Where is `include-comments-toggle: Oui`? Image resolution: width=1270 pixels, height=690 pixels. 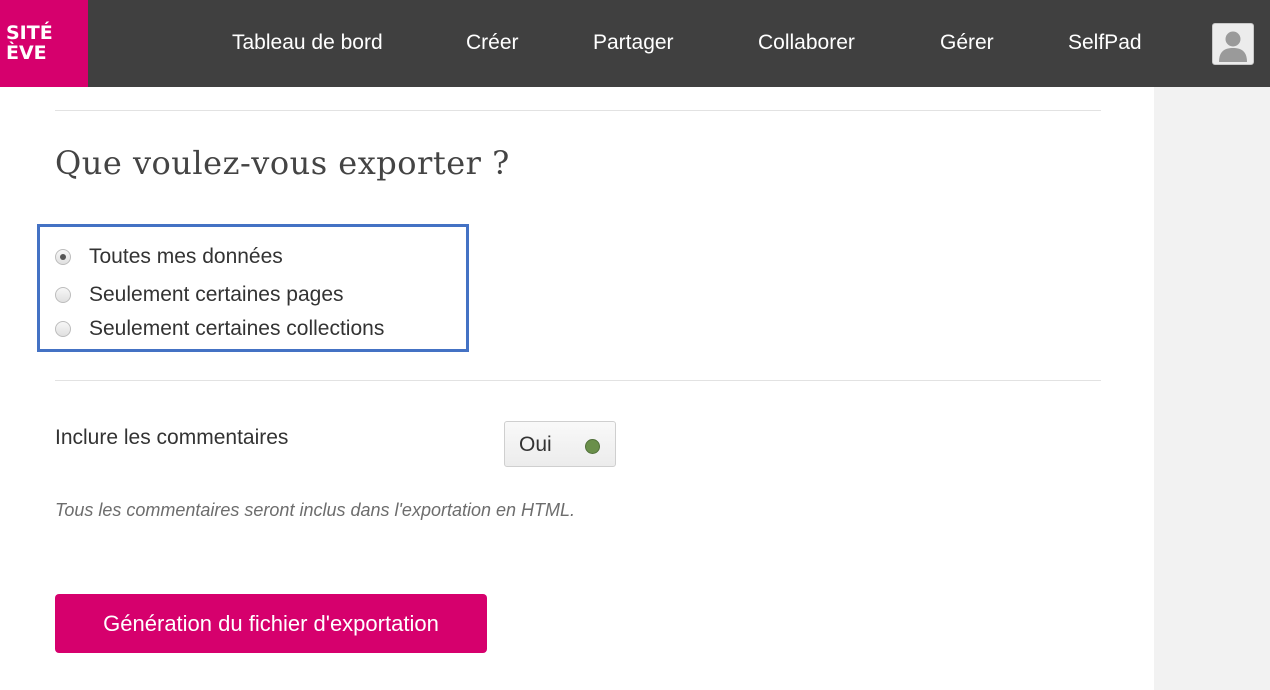 include-comments-toggle: Oui is located at coordinates (560, 444).